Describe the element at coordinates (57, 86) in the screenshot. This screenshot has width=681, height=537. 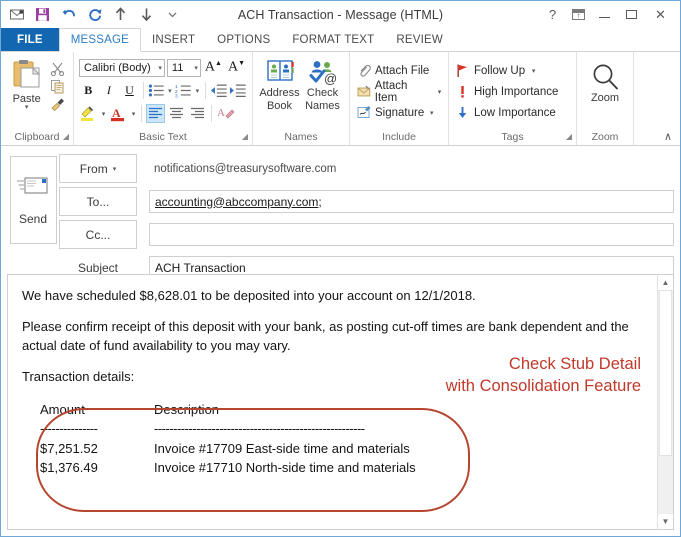
I see `copy-icon` at that location.